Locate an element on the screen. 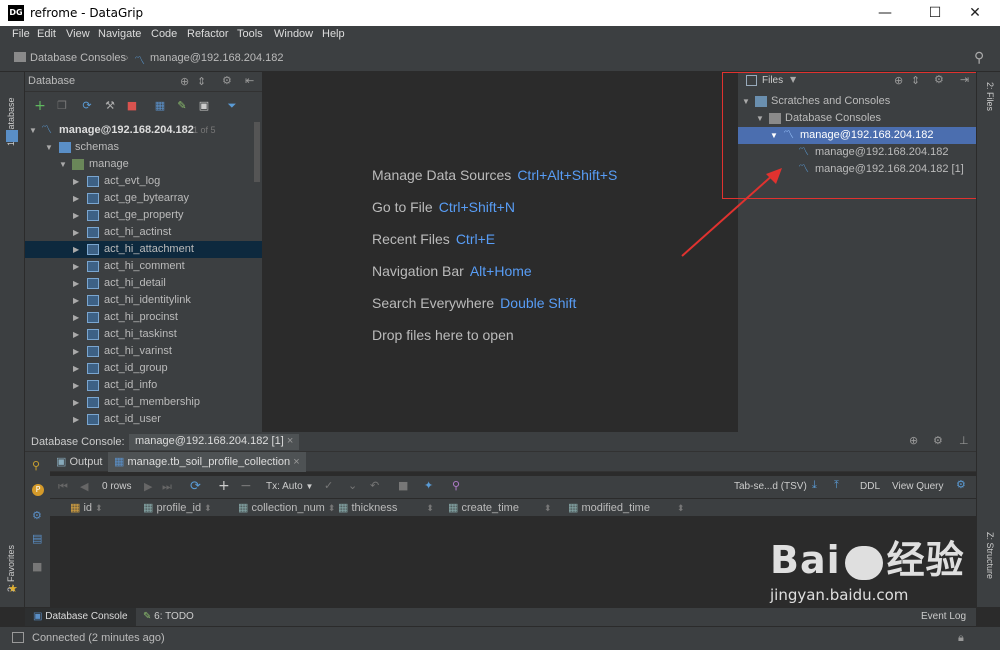 The image size is (1000, 650). next-page-icon: ▶ is located at coordinates (148, 486).